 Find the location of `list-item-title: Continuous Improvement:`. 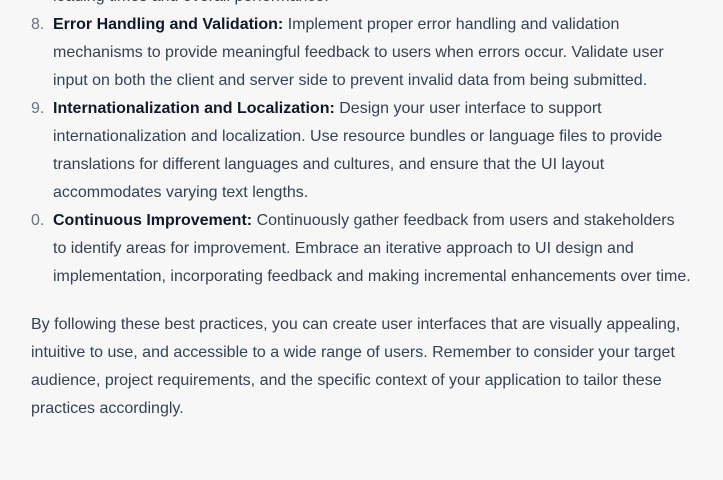

list-item-title: Continuous Improvement: is located at coordinates (153, 220).